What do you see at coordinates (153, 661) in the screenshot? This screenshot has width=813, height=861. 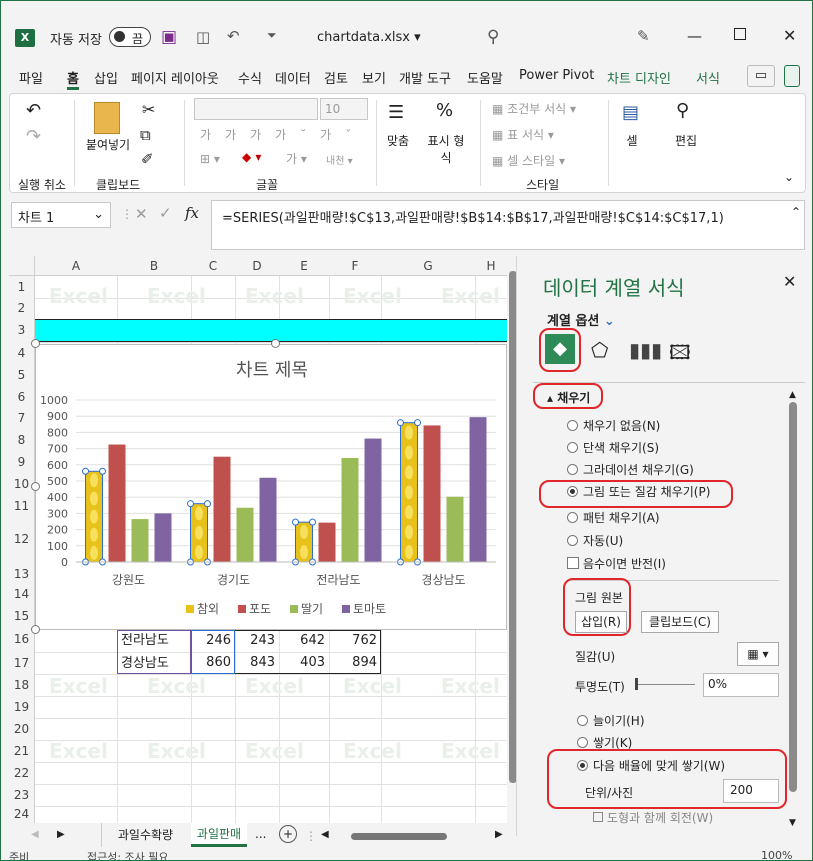 I see `table-cell: 경상남도` at bounding box center [153, 661].